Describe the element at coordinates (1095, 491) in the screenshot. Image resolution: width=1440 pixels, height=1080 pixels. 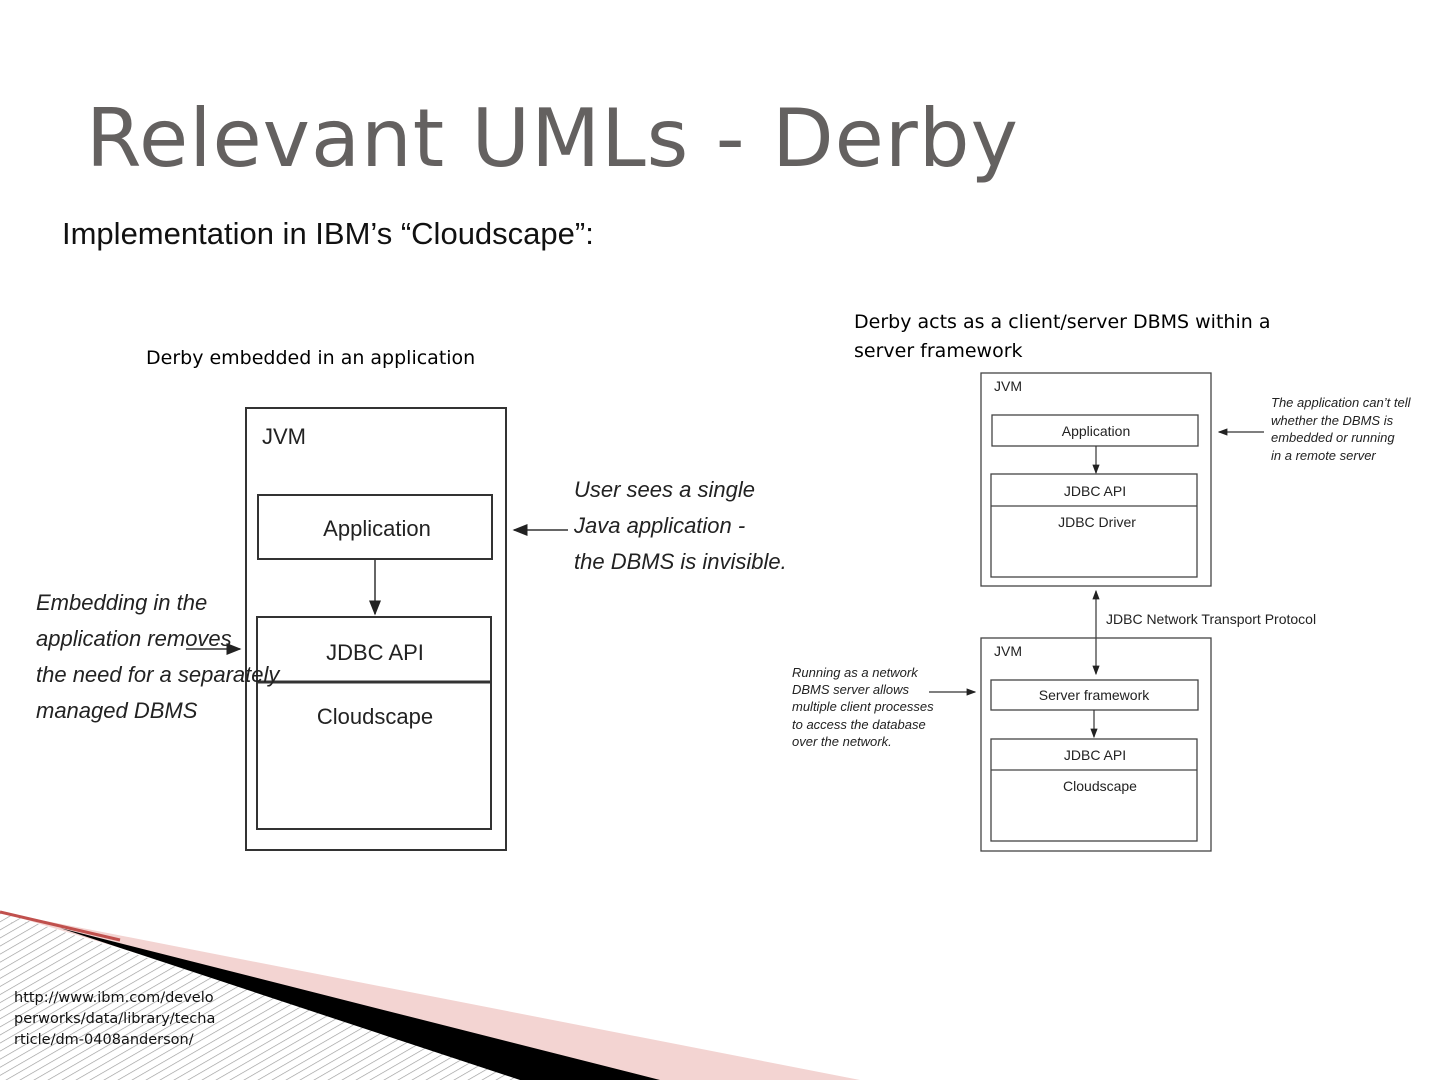
I see `right-jdbc-api-label: JDBC API` at that location.